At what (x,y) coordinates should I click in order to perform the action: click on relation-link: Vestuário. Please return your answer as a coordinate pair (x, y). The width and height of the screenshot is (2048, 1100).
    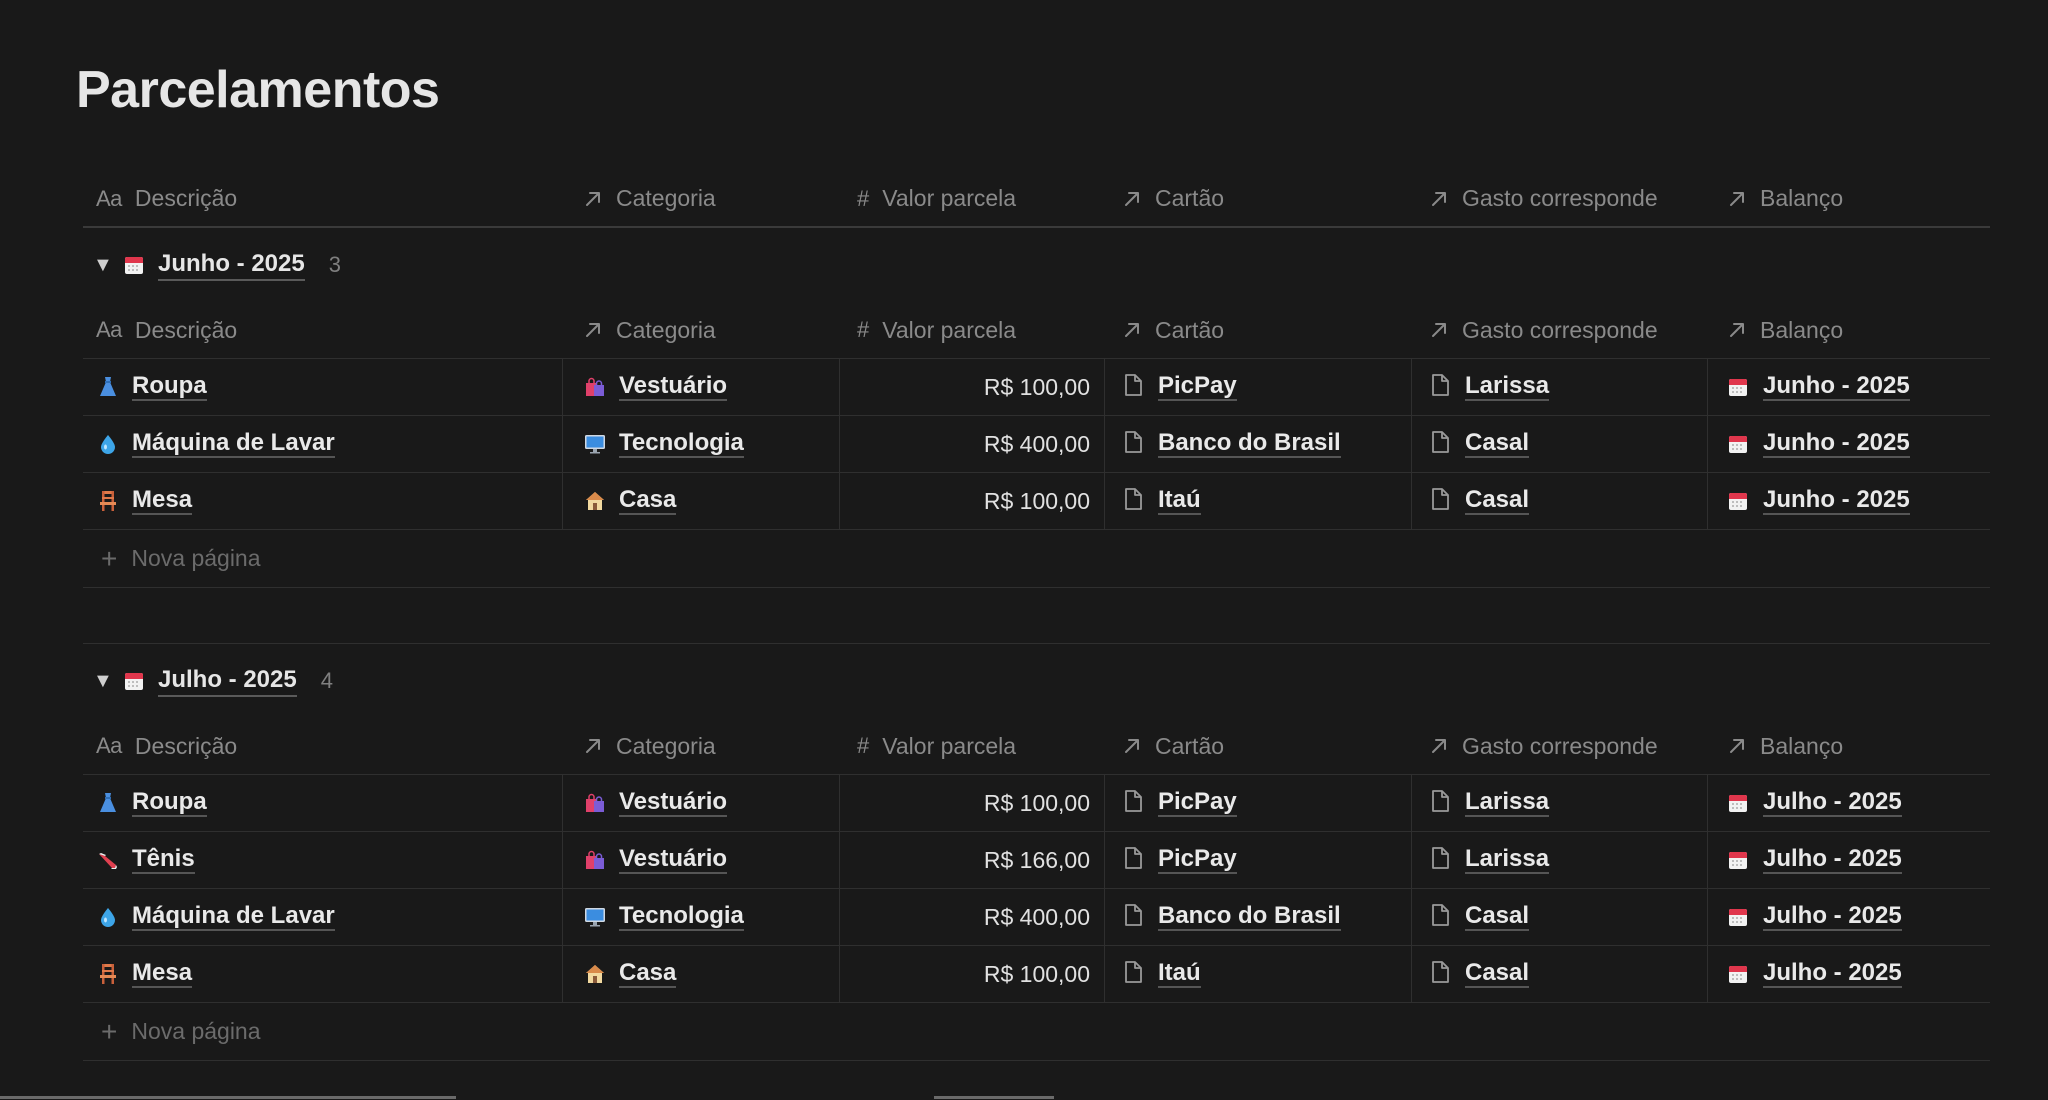
    Looking at the image, I should click on (673, 387).